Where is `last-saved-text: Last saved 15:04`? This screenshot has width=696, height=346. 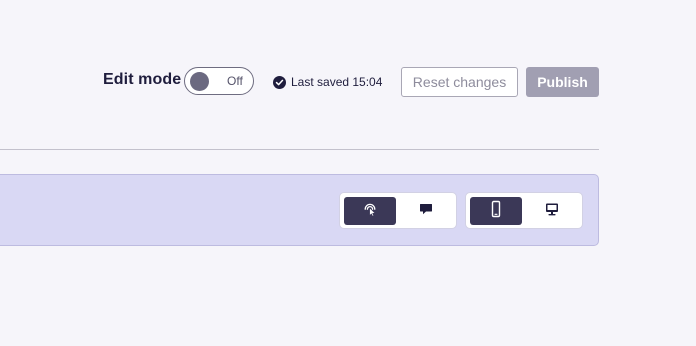 last-saved-text: Last saved 15:04 is located at coordinates (337, 82).